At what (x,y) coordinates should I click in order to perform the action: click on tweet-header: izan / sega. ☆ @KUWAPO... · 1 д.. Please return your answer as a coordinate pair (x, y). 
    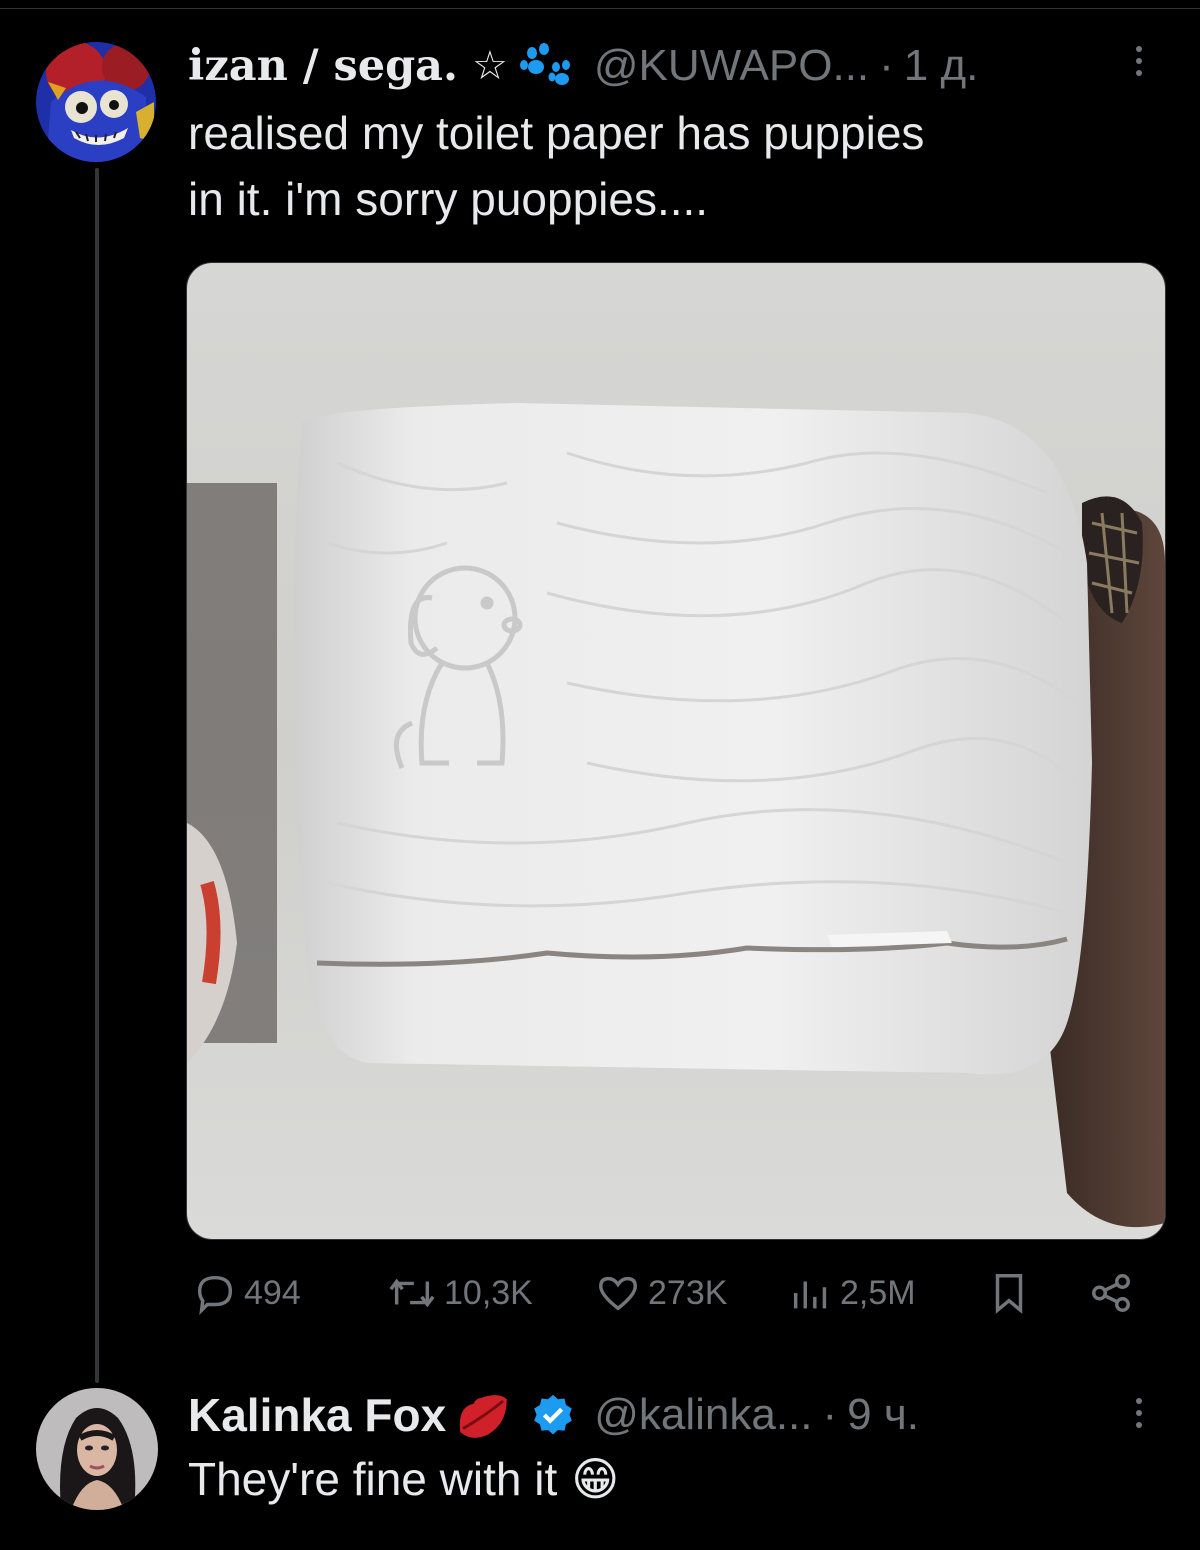
    Looking at the image, I should click on (583, 66).